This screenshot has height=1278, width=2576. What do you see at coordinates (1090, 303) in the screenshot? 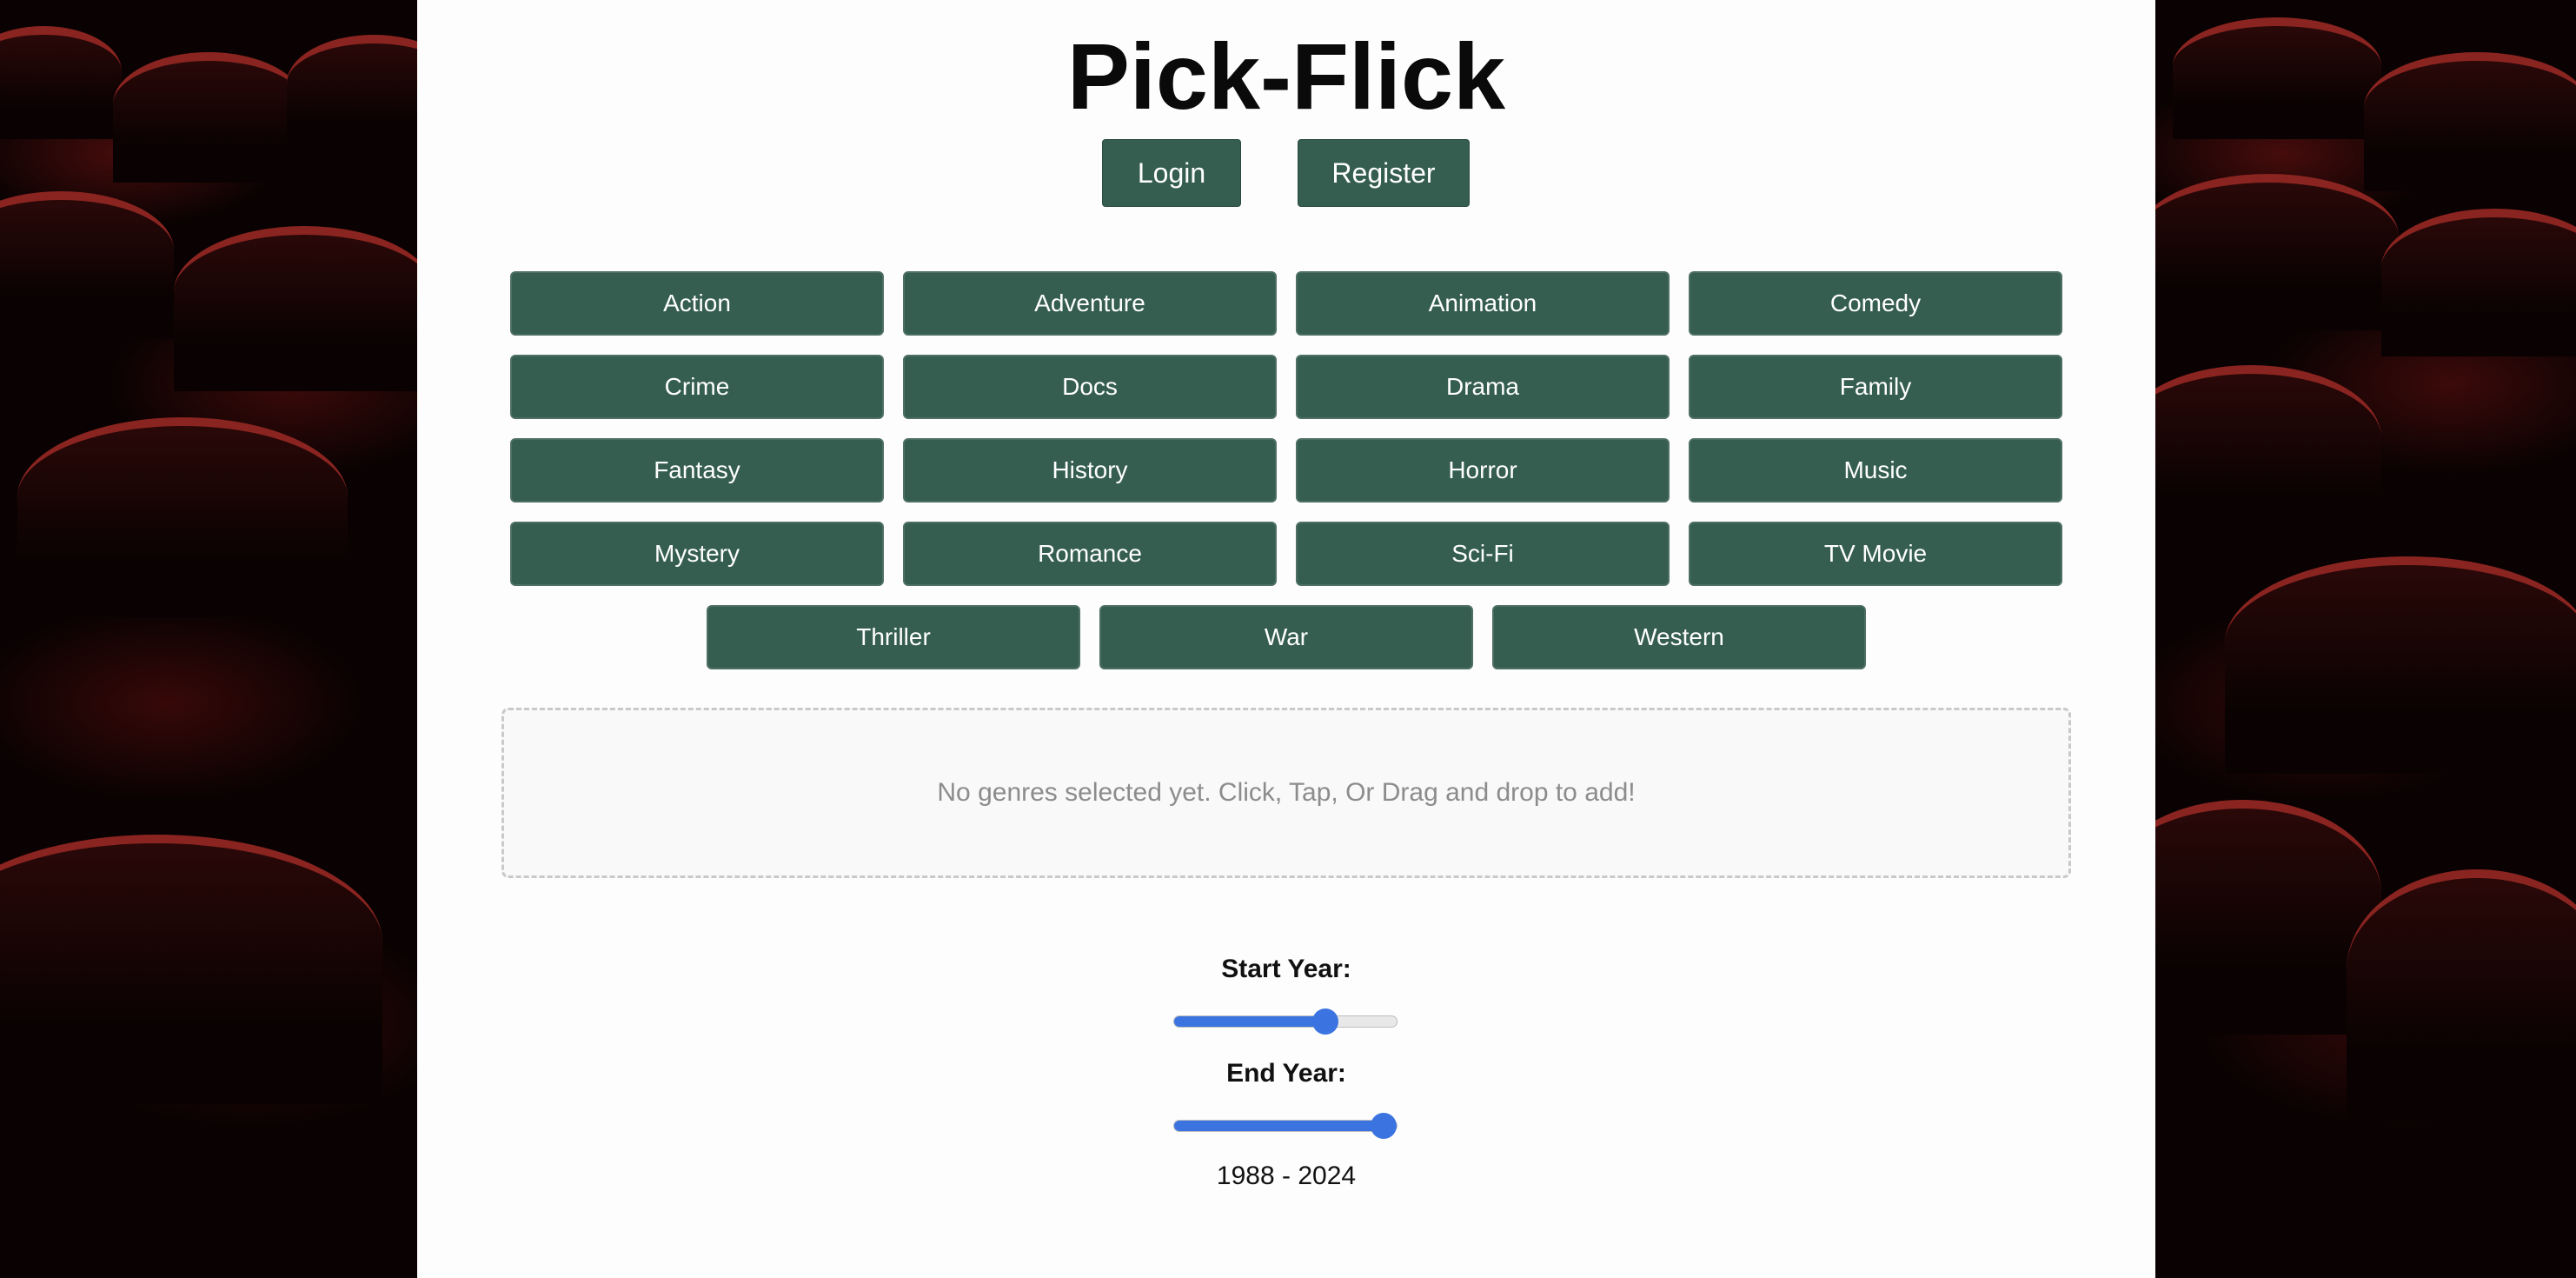
I see `genre-button-adventure: Adventure` at bounding box center [1090, 303].